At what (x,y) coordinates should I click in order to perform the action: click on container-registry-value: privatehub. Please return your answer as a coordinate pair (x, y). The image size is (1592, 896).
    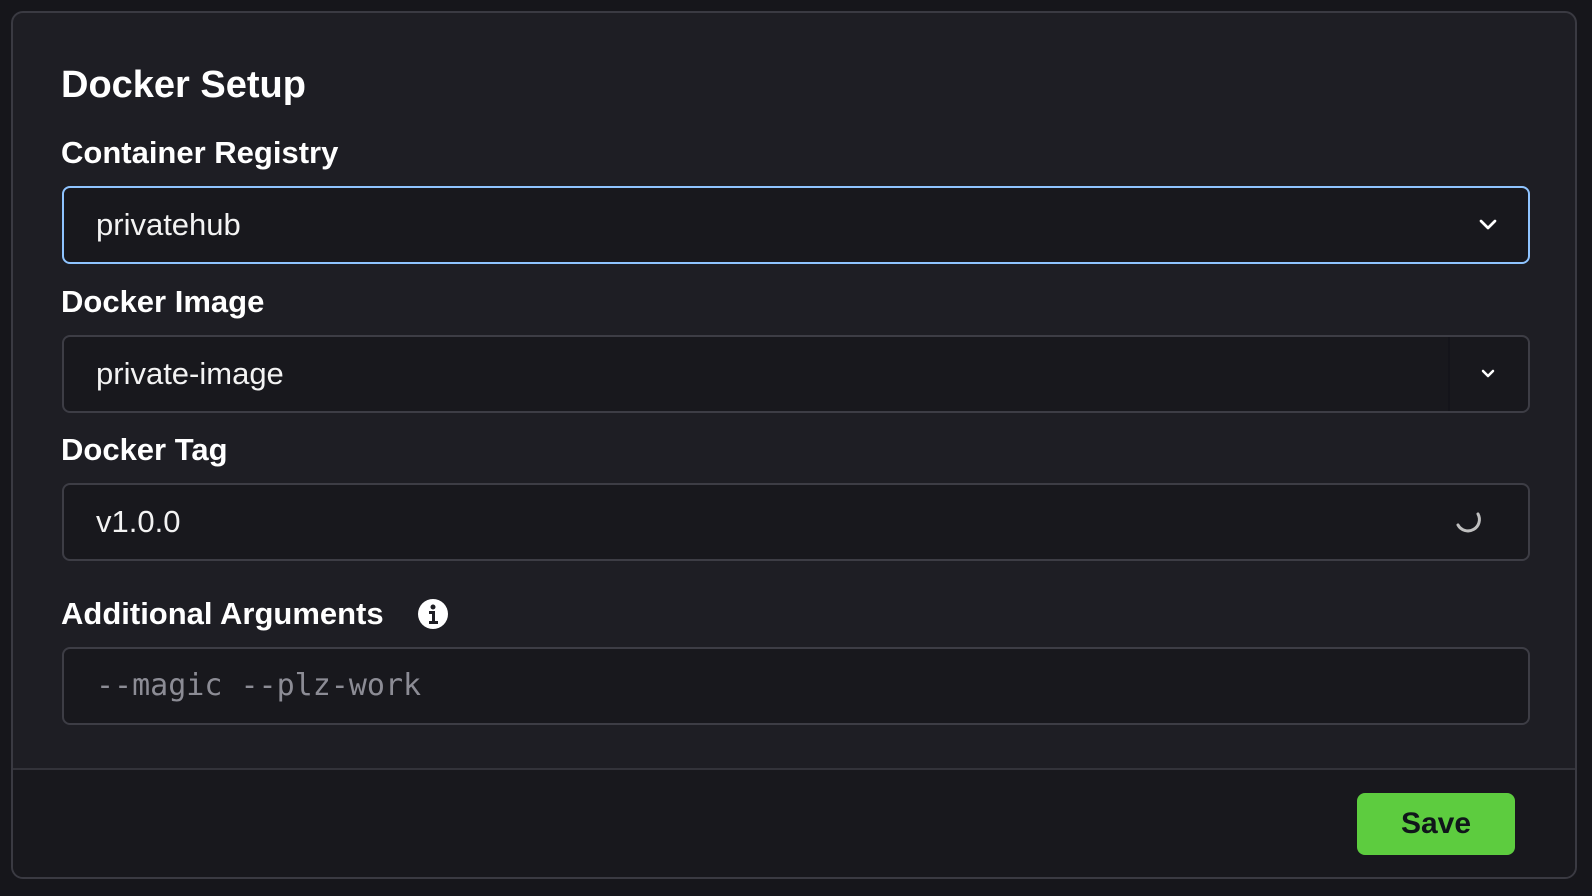
    Looking at the image, I should click on (168, 224).